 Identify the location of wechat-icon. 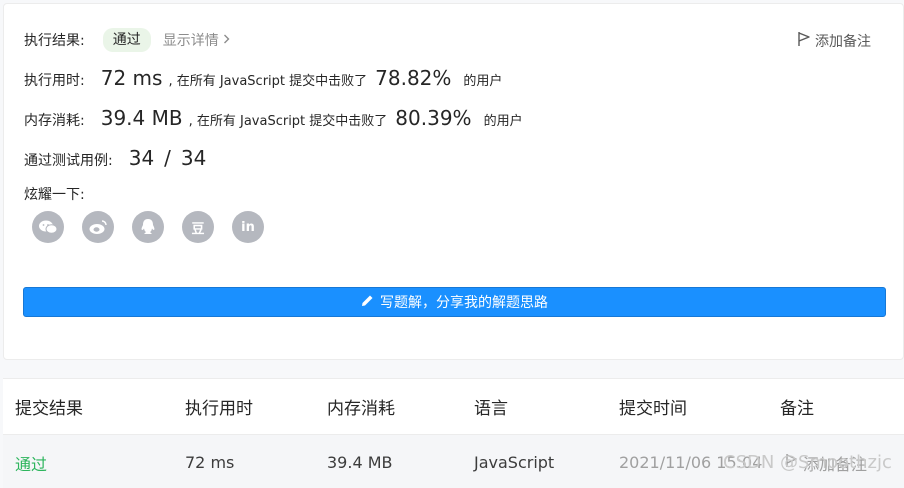
(48, 227).